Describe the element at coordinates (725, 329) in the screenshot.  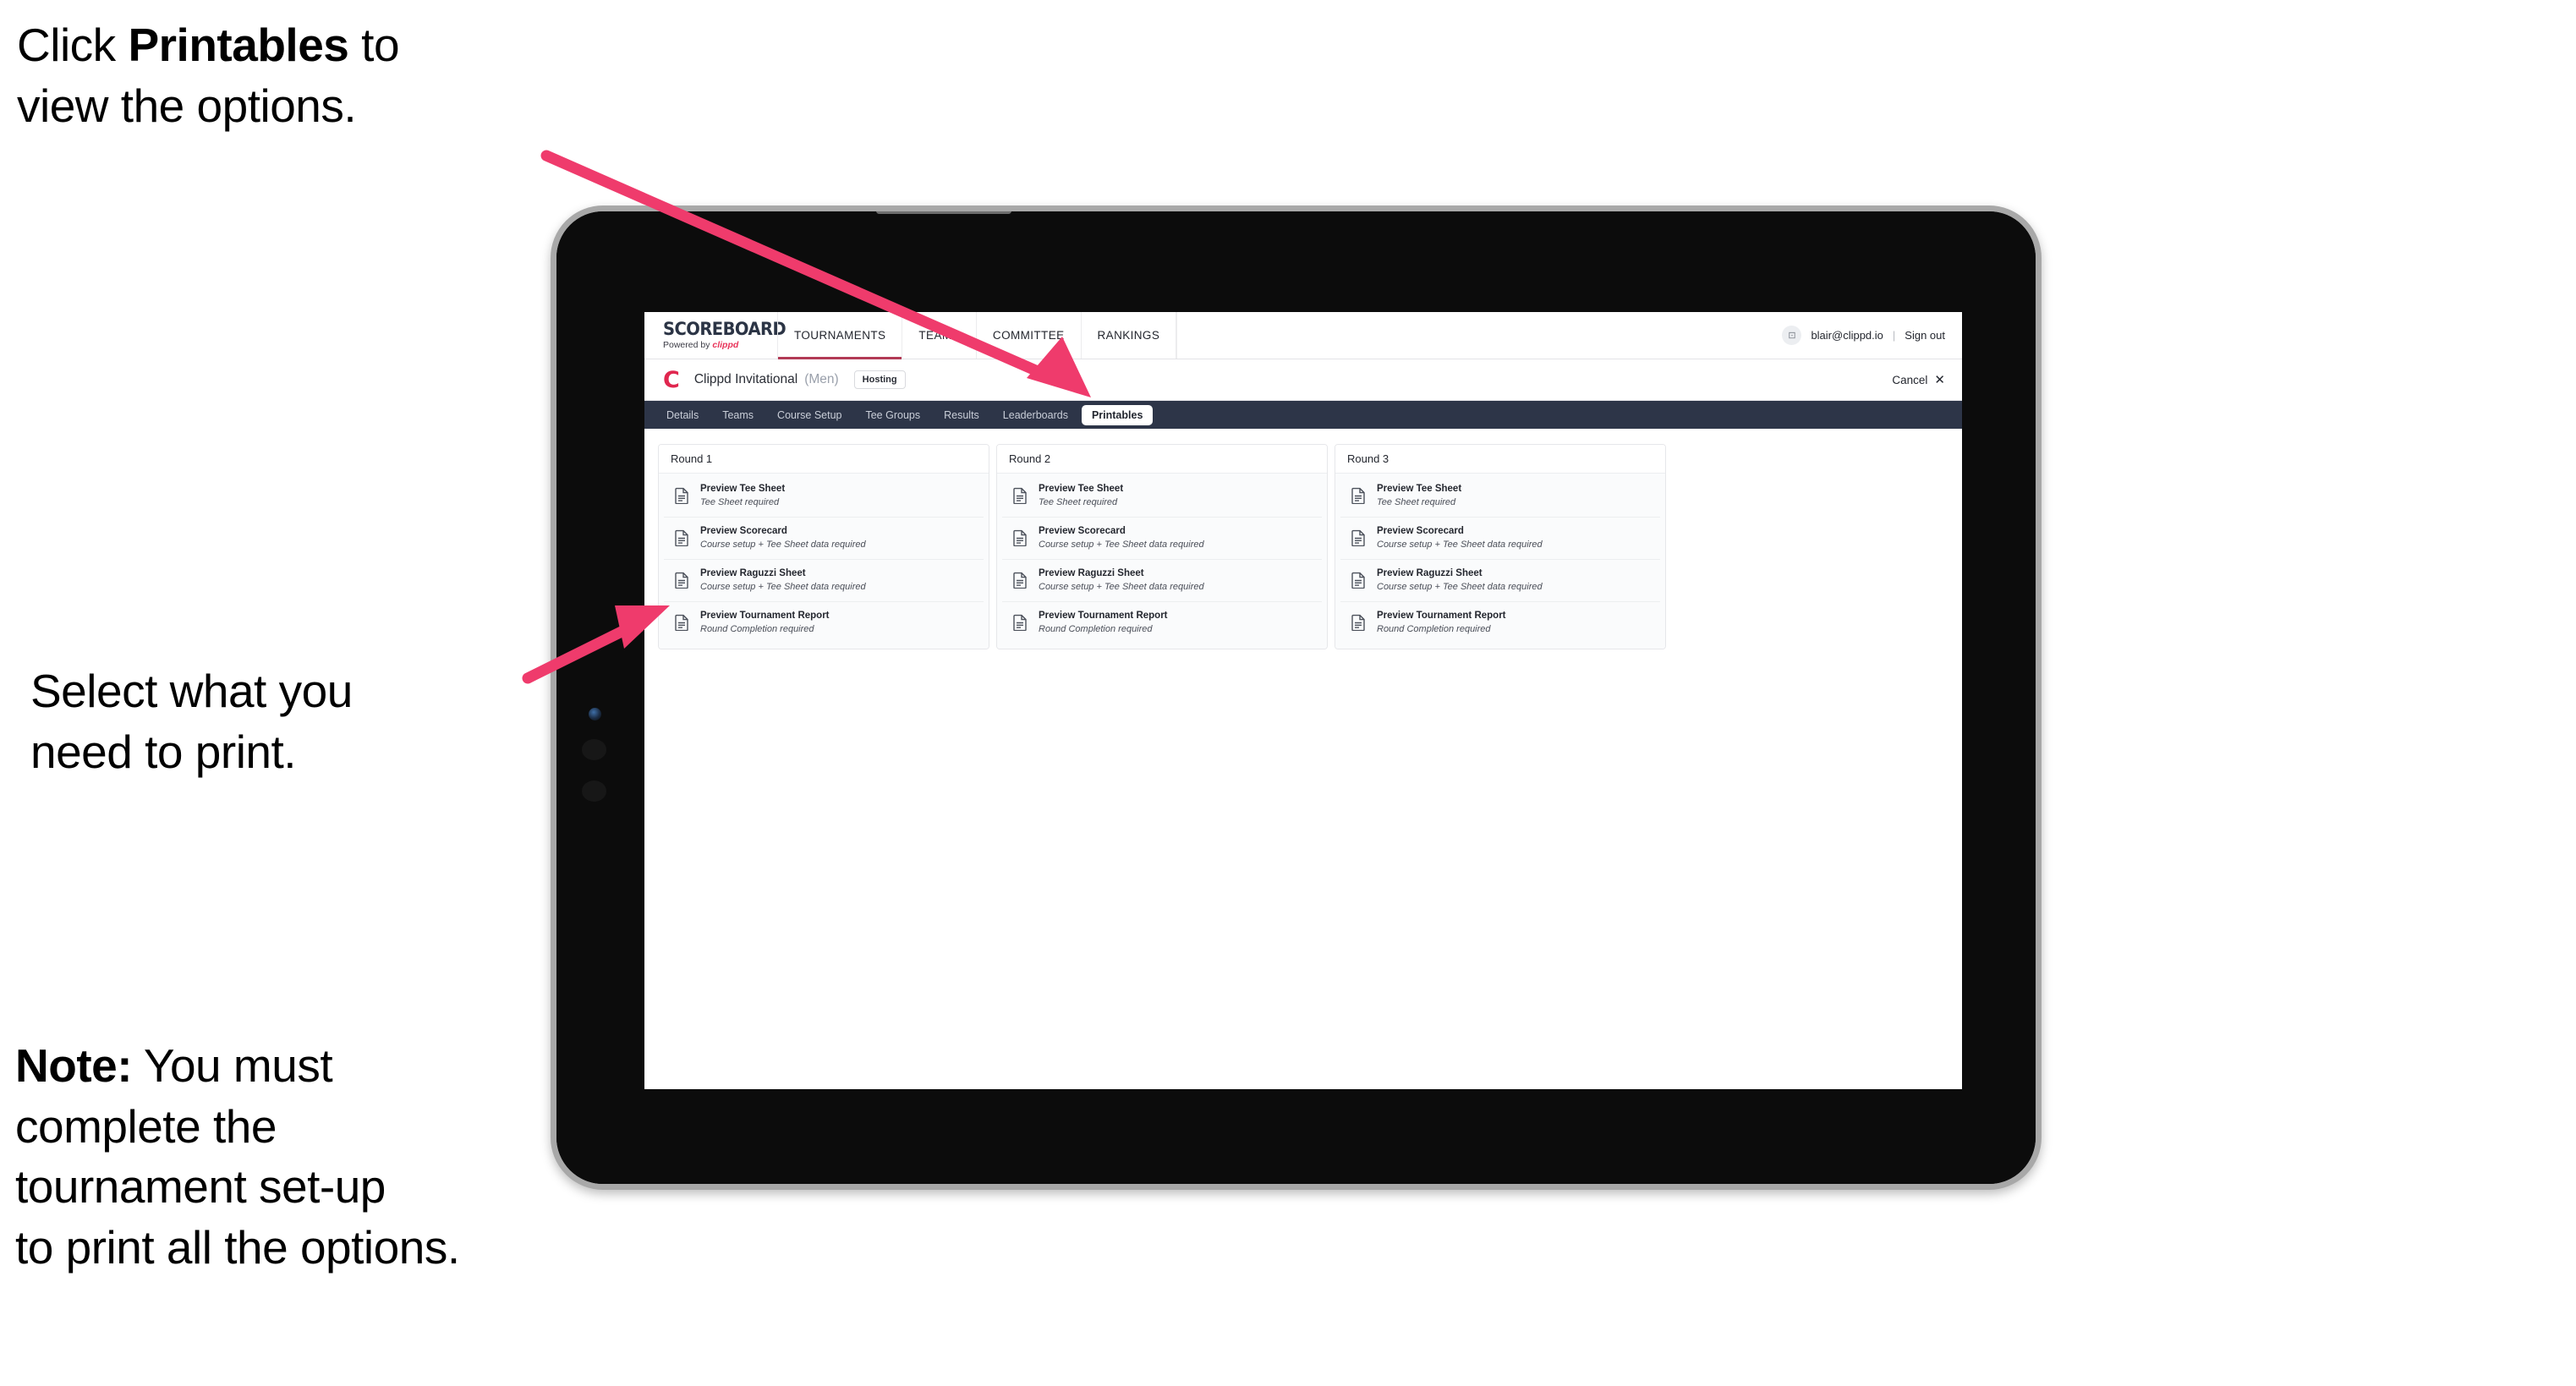
I see `brand-wordmark: SCOREBOARD` at that location.